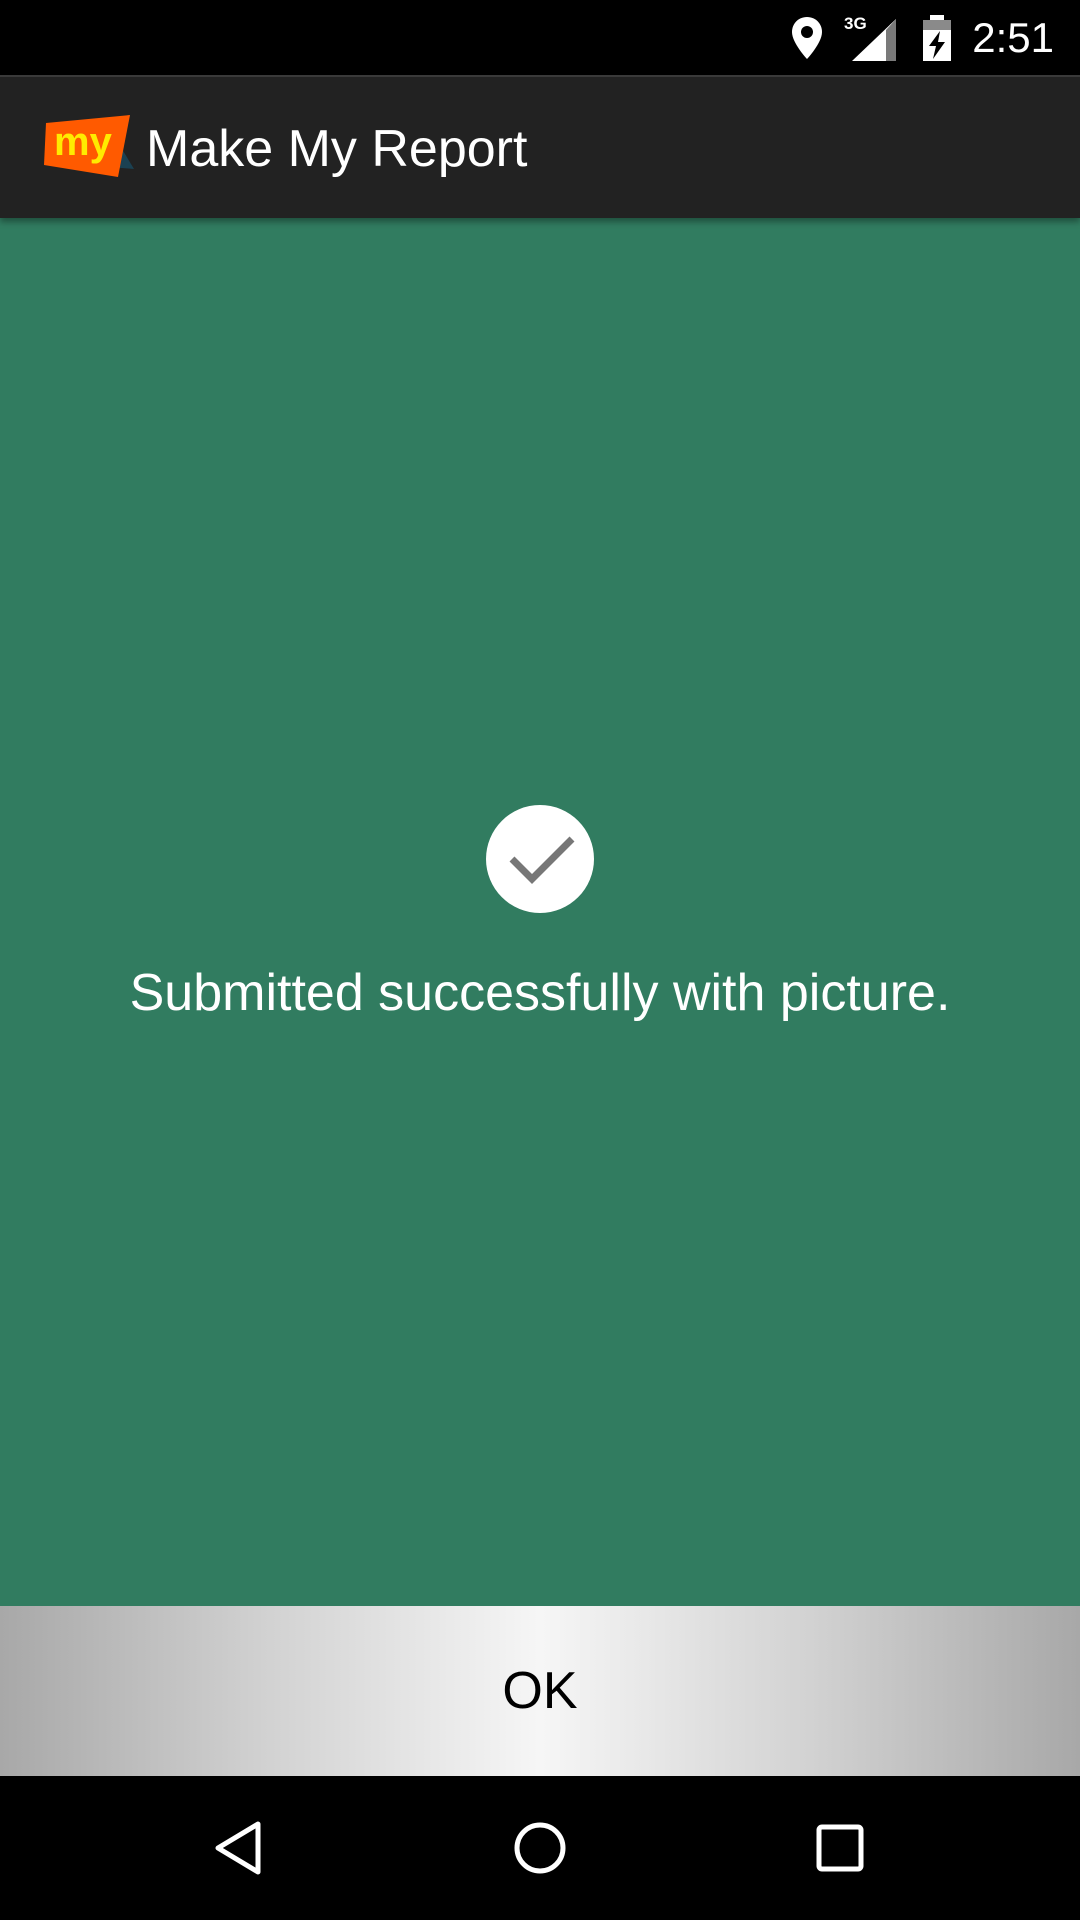 This screenshot has width=1080, height=1920. What do you see at coordinates (540, 37) in the screenshot?
I see `status-bar: 3G 2:51` at bounding box center [540, 37].